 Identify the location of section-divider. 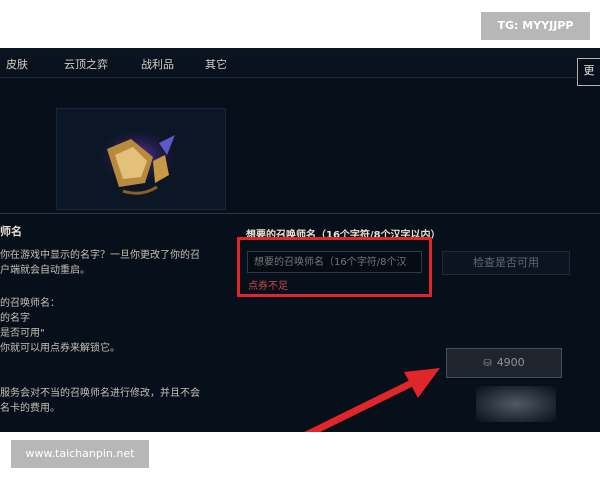
(300, 213).